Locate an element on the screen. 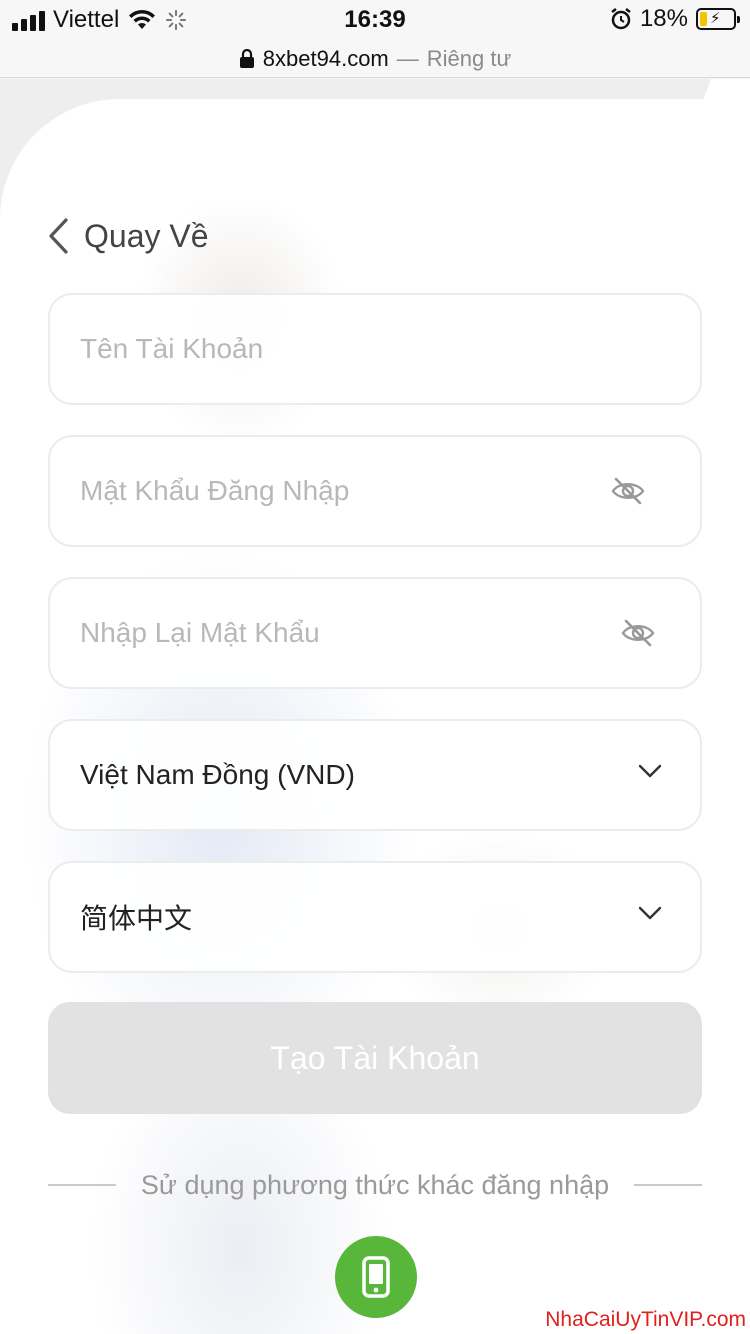 This screenshot has height=1334, width=750. status-right: 18% ⚡ is located at coordinates (675, 19).